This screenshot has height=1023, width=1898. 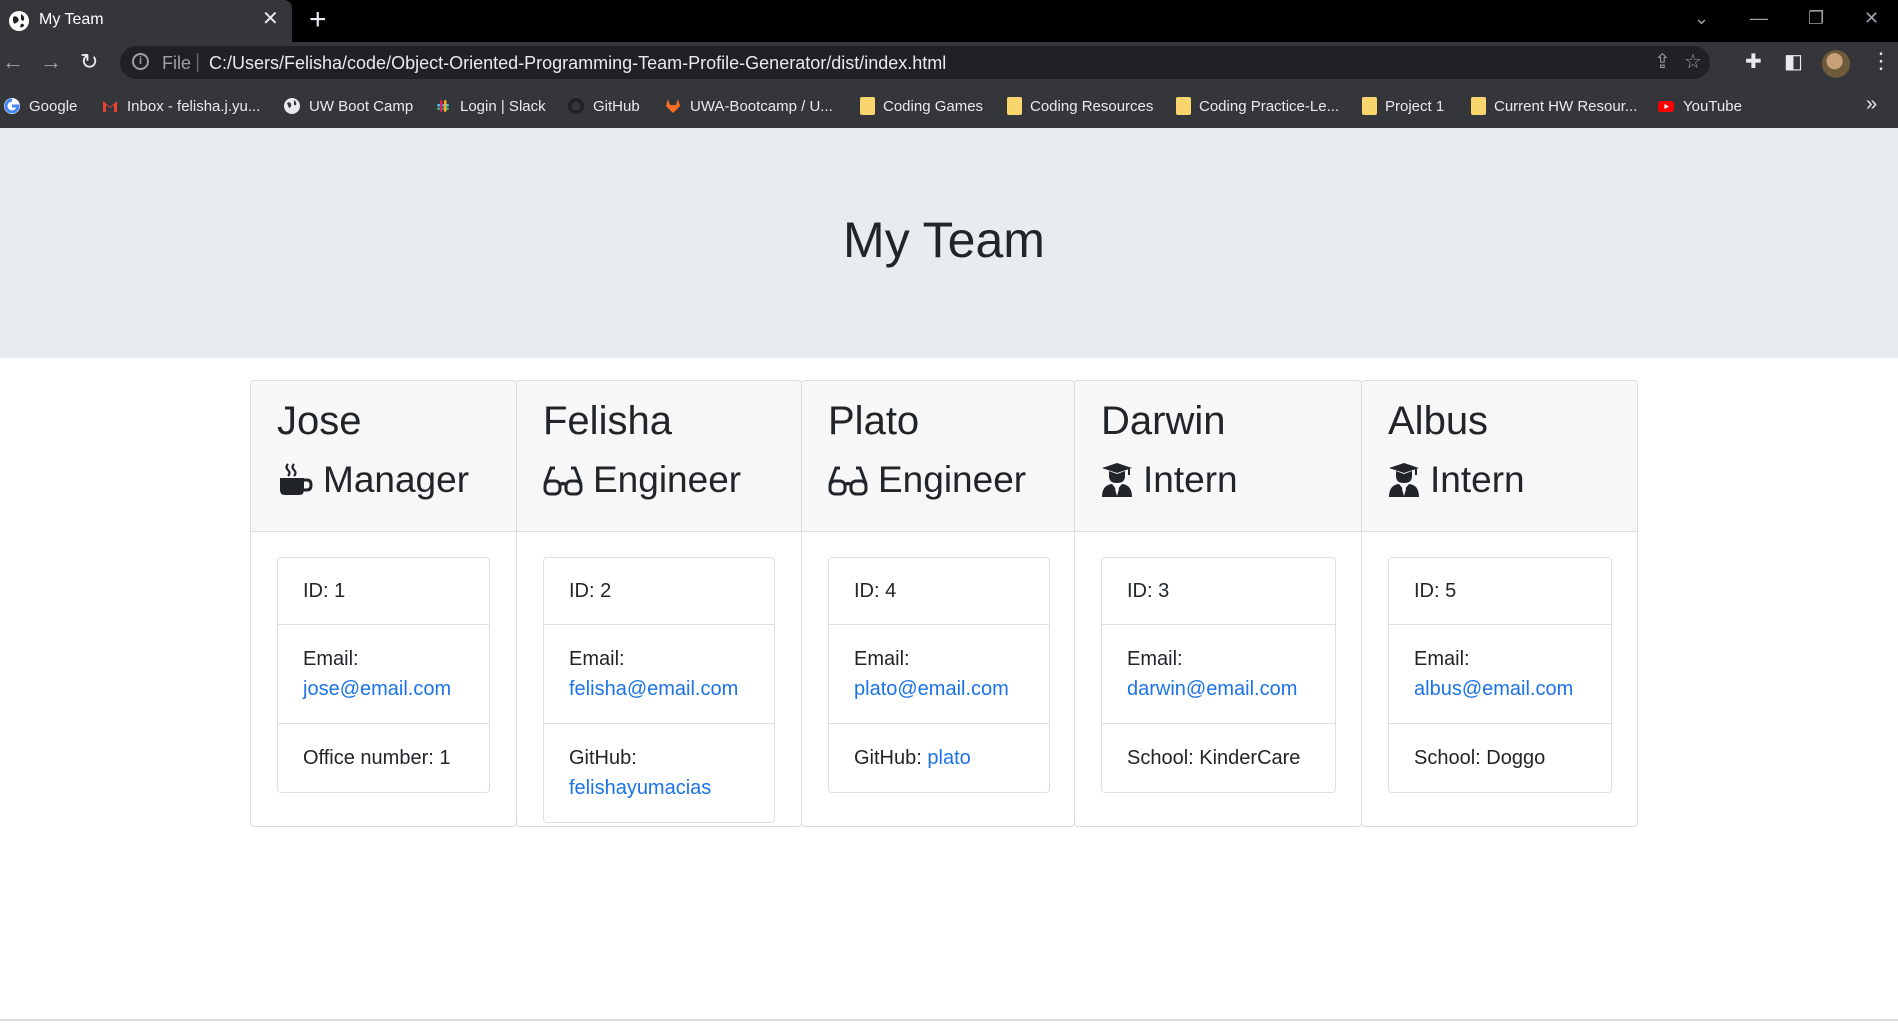 I want to click on github-link: felishayumacias, so click(x=640, y=788).